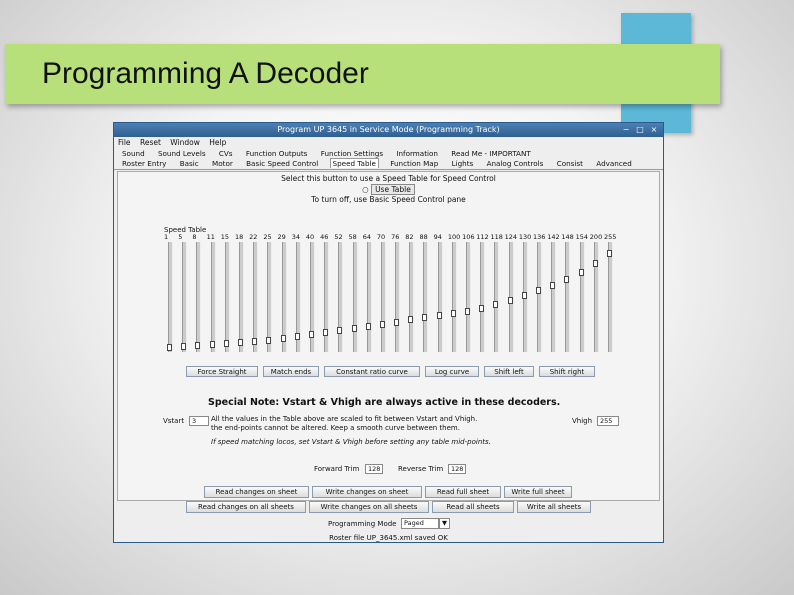  Describe the element at coordinates (567, 371) in the screenshot. I see `shift-right-button: Shift right` at that location.